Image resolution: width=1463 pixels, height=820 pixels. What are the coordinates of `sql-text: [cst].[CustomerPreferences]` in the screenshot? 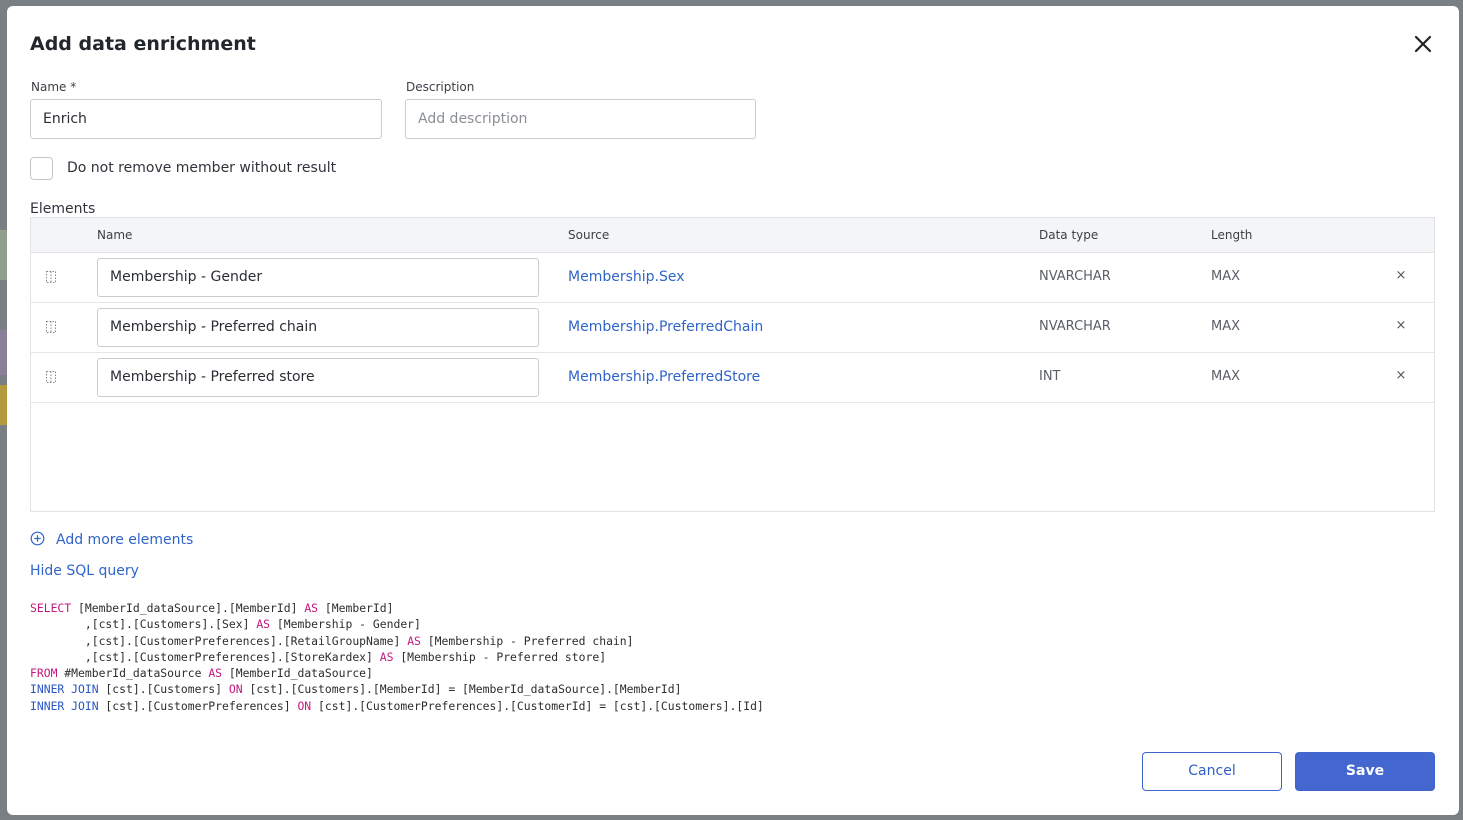 It's located at (198, 705).